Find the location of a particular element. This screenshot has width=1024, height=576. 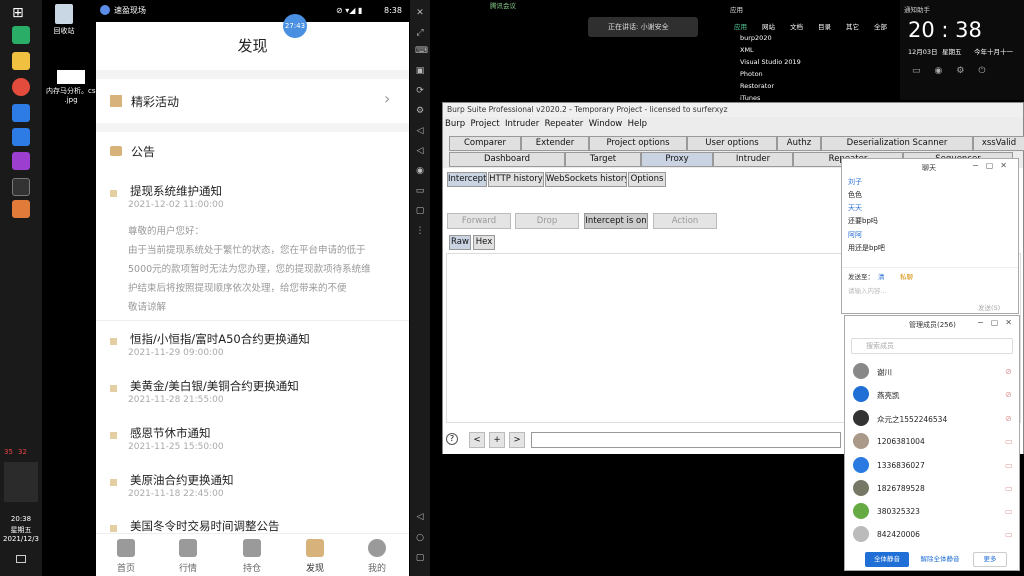

tab-target: Target is located at coordinates (603, 159).